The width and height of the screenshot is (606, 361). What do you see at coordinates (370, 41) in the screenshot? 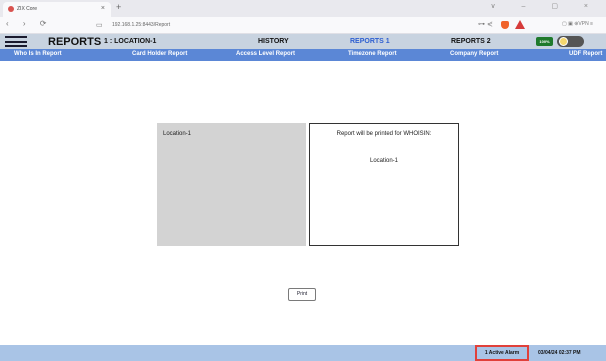
I see `menu-reports-1: REPORTS 1` at bounding box center [370, 41].